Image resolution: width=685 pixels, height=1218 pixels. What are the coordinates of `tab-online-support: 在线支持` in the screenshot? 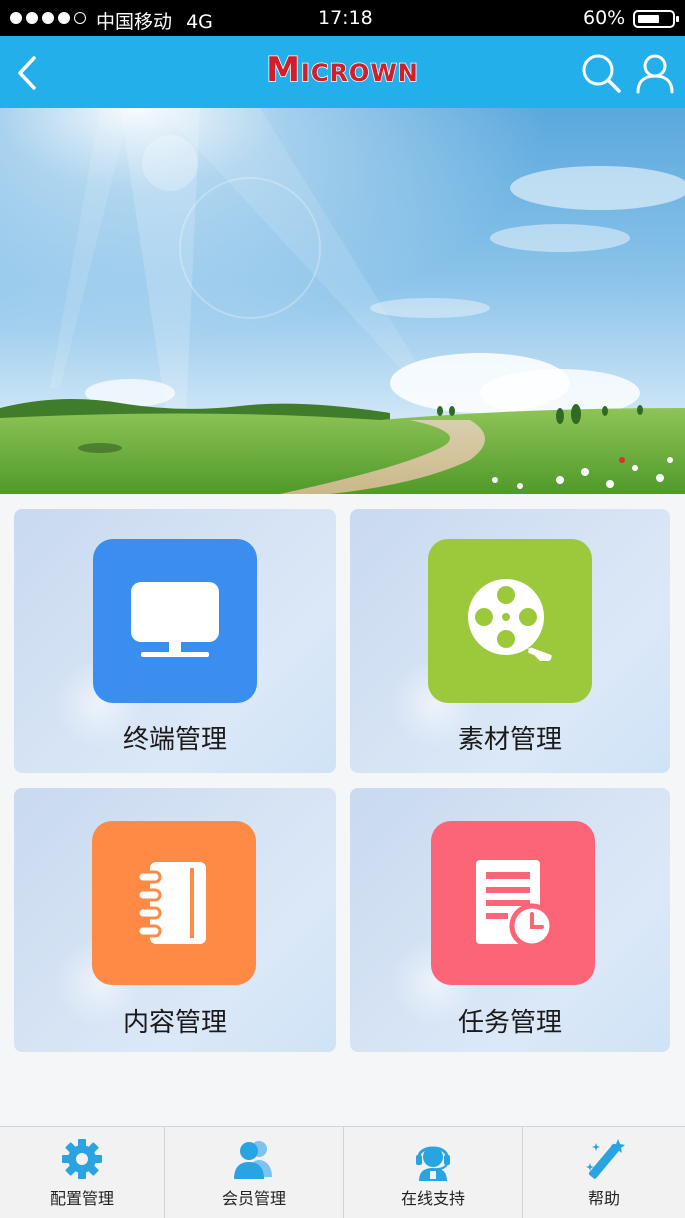 It's located at (433, 1172).